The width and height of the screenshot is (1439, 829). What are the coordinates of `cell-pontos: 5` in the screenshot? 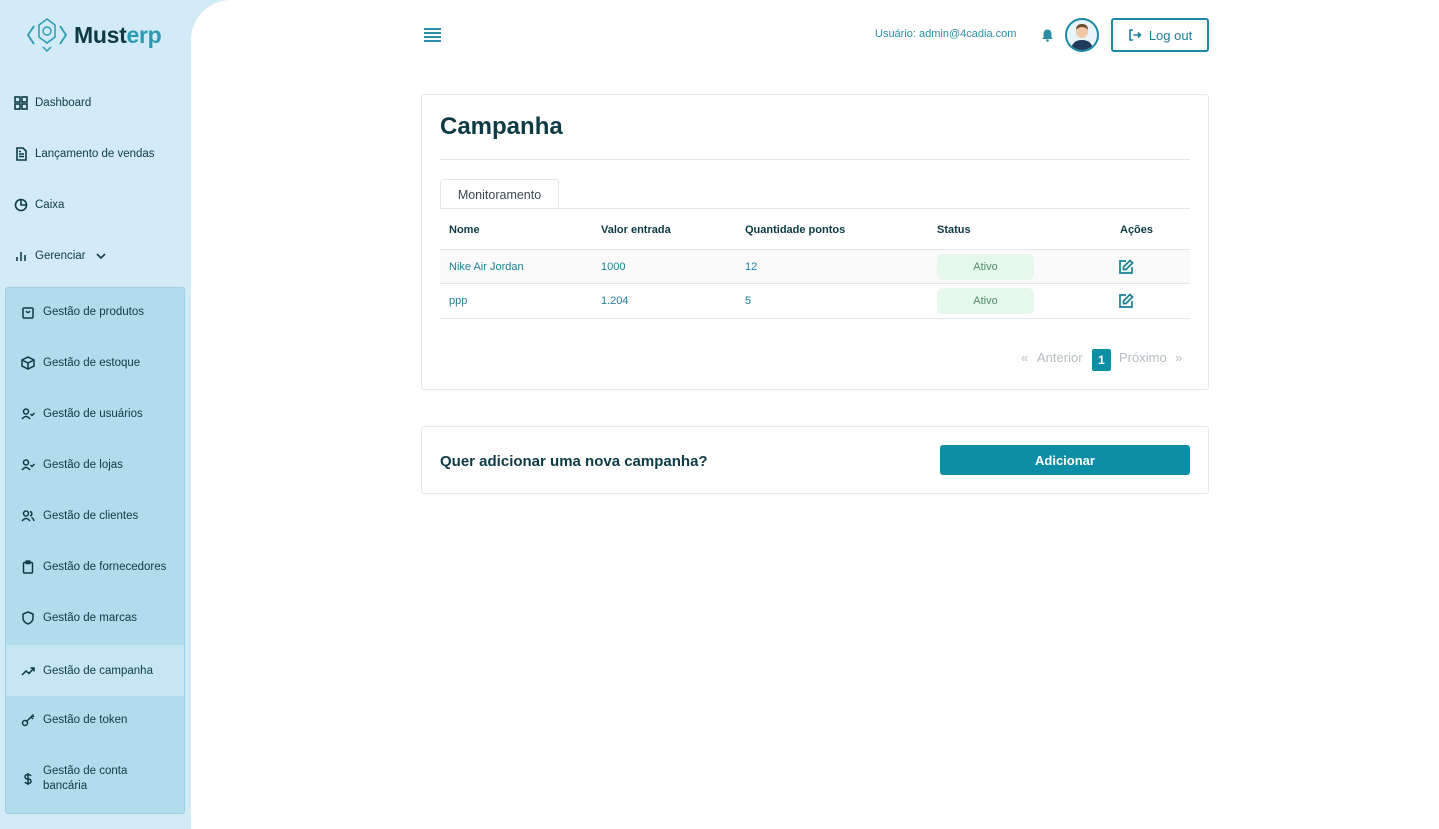 It's located at (748, 301).